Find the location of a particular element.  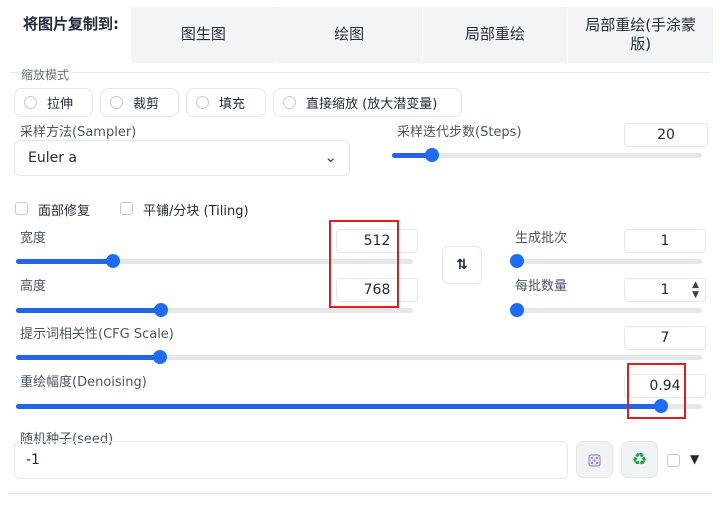

batch-count-slider is located at coordinates (606, 261).